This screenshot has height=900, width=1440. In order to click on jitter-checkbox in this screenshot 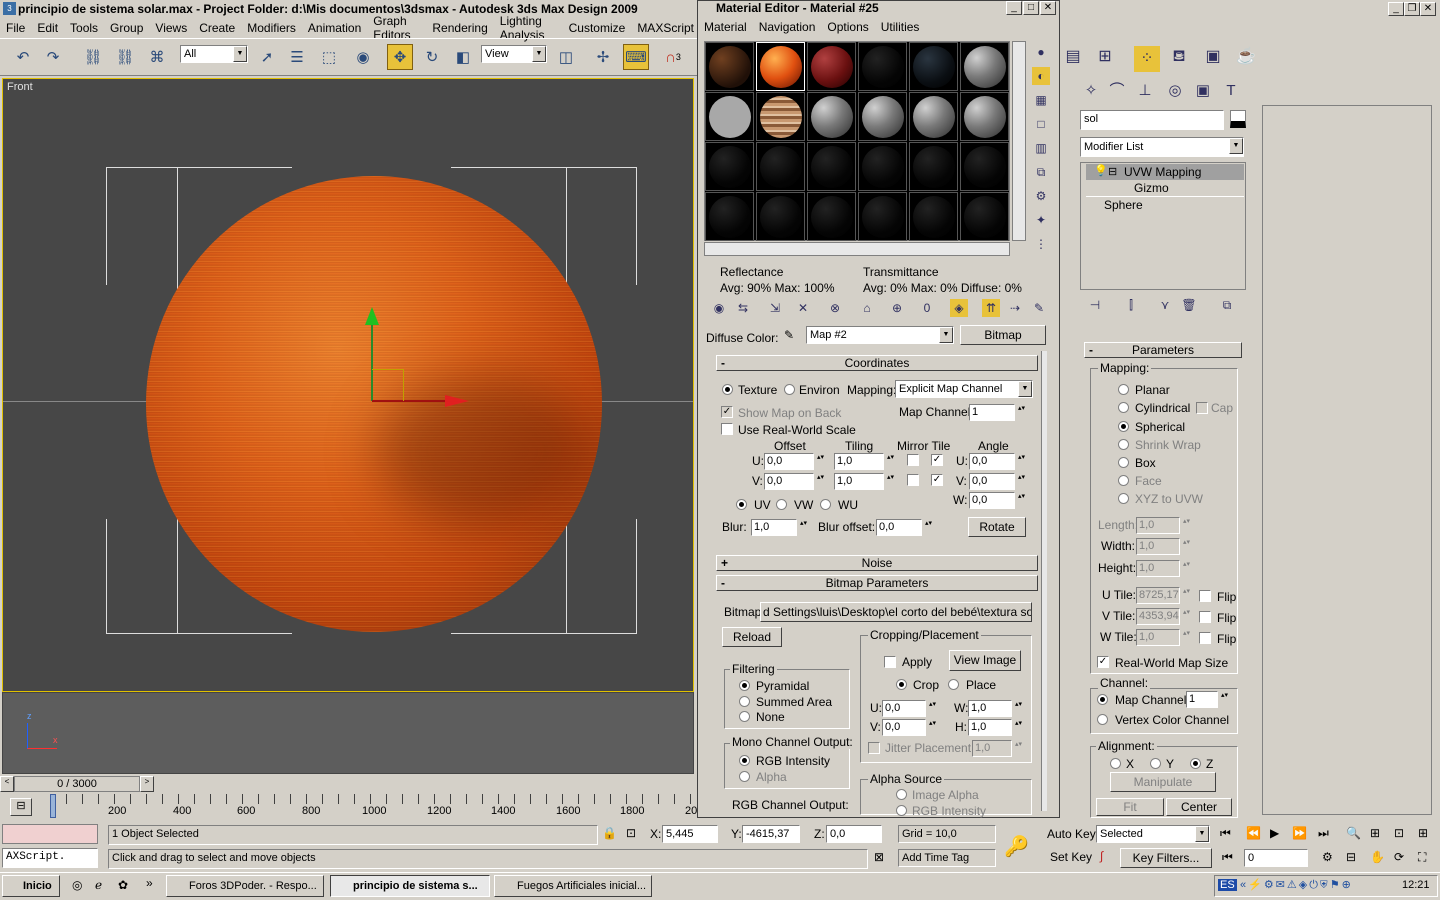, I will do `click(874, 748)`.